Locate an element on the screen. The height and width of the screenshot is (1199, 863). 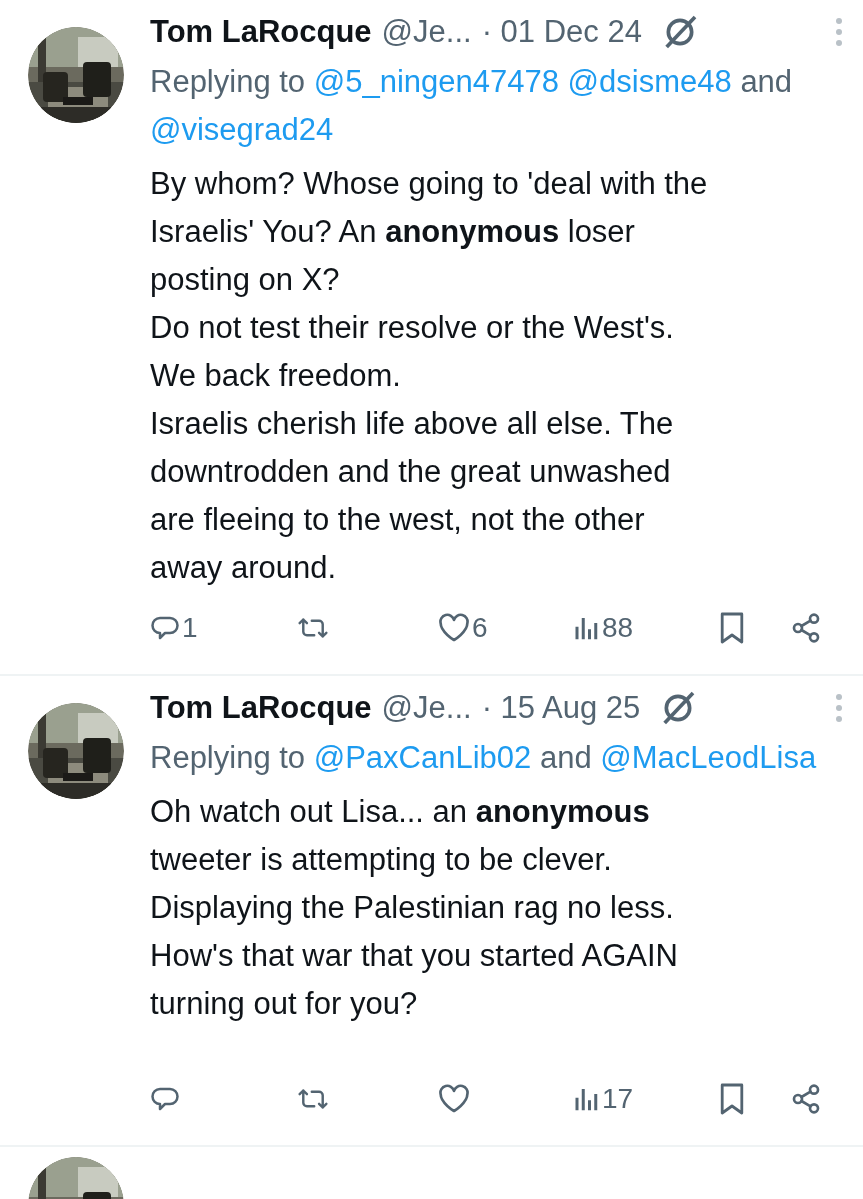
mention-link: @5_ningen47478 is located at coordinates (436, 81).